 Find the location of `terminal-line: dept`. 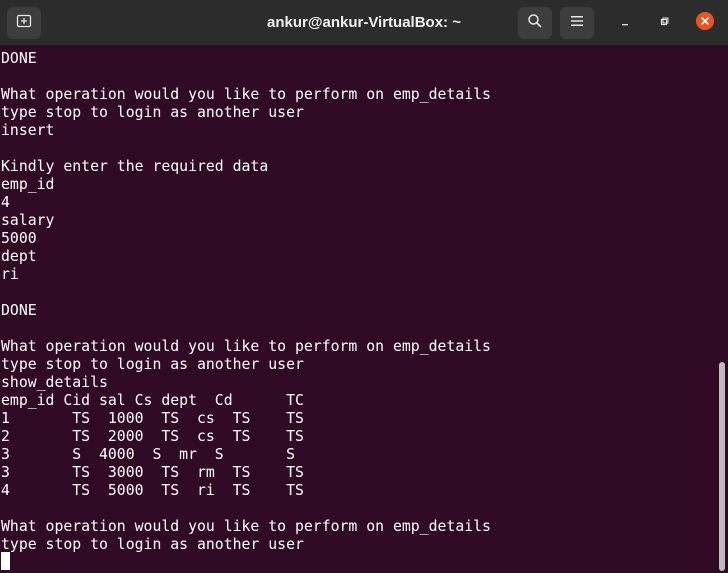

terminal-line: dept is located at coordinates (19, 256).